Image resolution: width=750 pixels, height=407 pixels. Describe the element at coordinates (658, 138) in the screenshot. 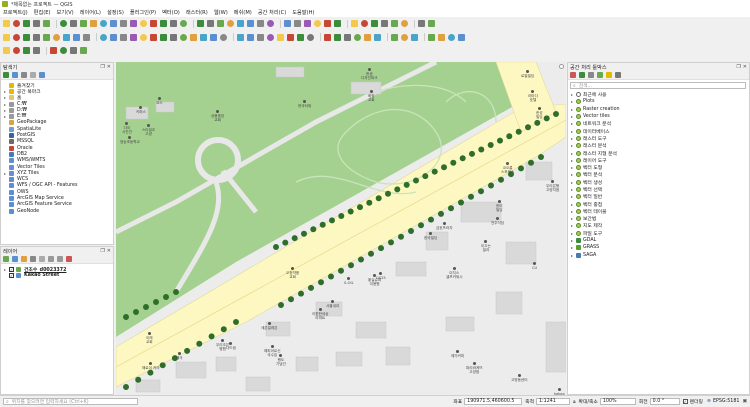

I see `toolbox-item: ▸ 래스터 도구` at that location.